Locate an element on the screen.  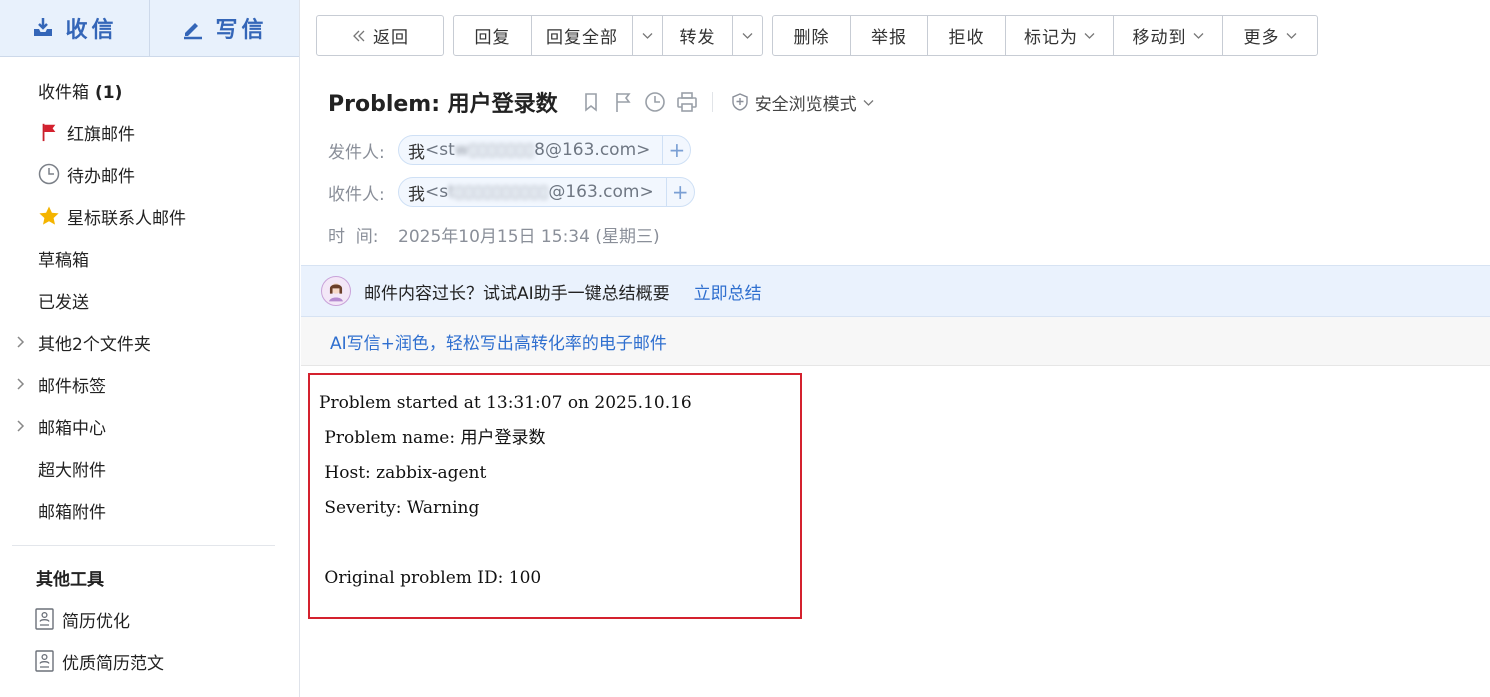
subject-row: Problem: 用户登录数 安全浏览模式 is located at coordinates (601, 102).